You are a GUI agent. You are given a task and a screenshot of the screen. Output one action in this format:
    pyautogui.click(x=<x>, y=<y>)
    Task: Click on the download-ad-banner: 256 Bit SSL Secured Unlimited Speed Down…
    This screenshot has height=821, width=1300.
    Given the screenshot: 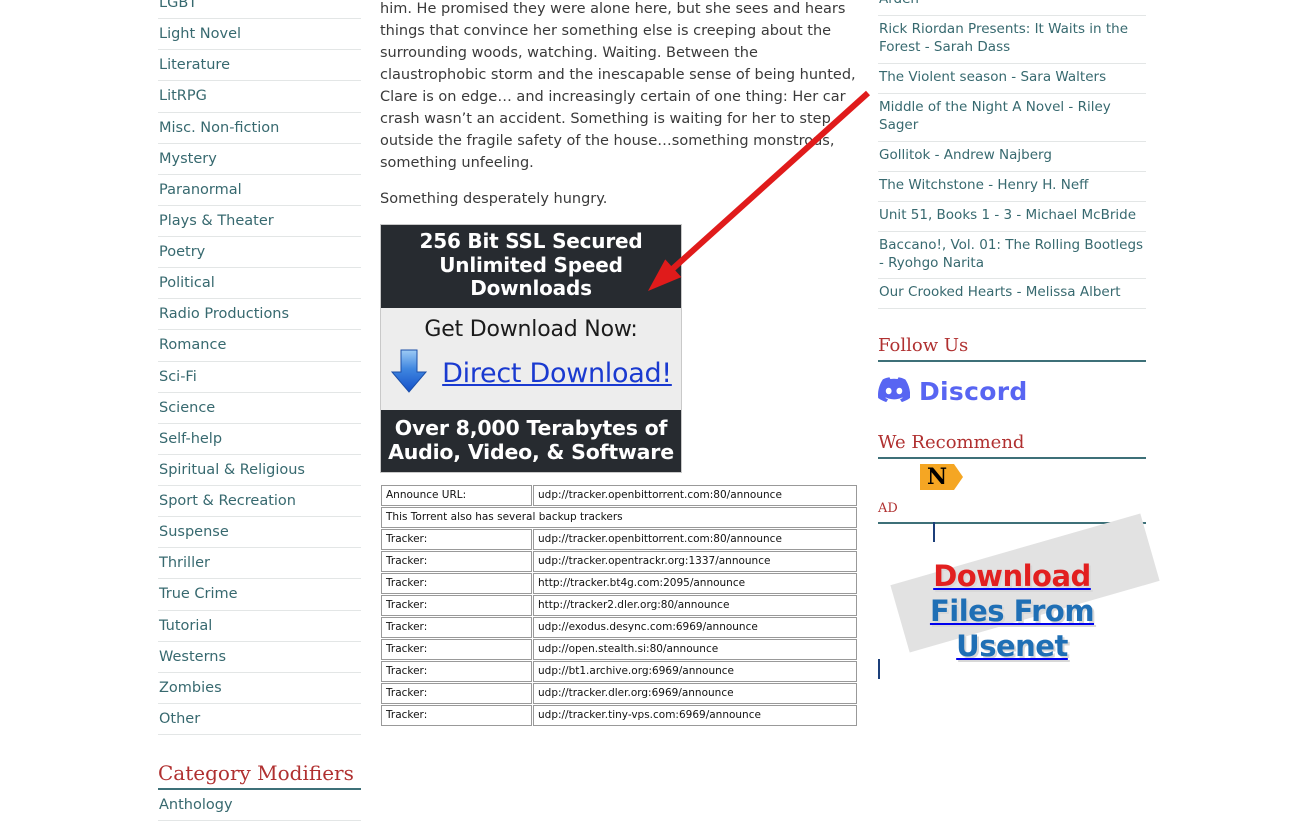 What is the action you would take?
    pyautogui.click(x=531, y=349)
    